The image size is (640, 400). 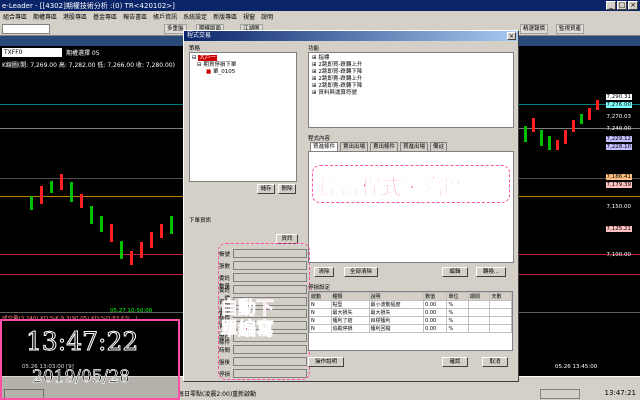 What do you see at coordinates (105, 16) in the screenshot?
I see `menu-item: 基金專區` at bounding box center [105, 16].